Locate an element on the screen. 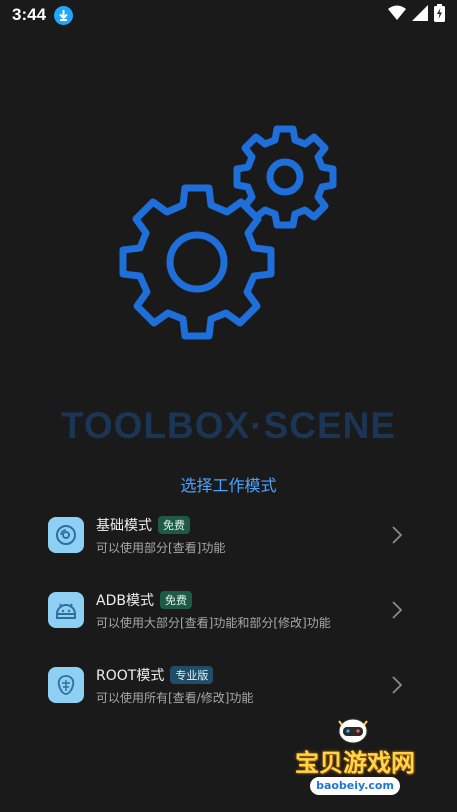 The height and width of the screenshot is (812, 457). mode-description: 可以使用所有[查看/修改]功能 is located at coordinates (175, 698).